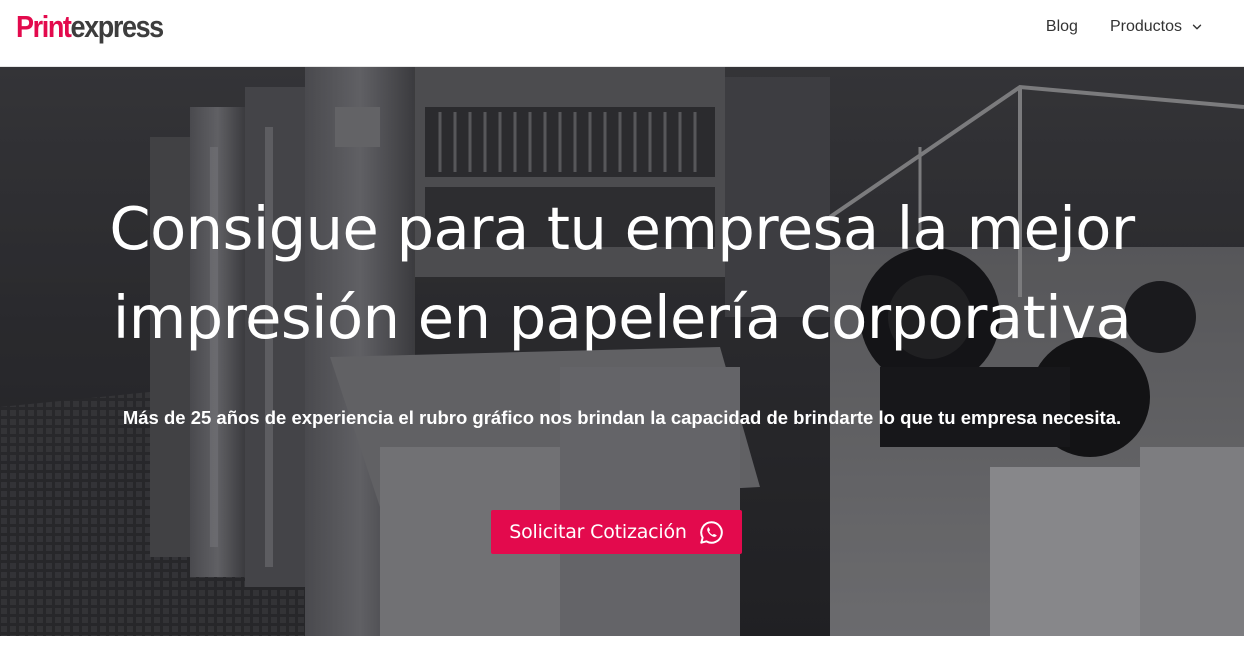 This screenshot has width=1244, height=660. I want to click on main-nav: Blog Productos, so click(1124, 27).